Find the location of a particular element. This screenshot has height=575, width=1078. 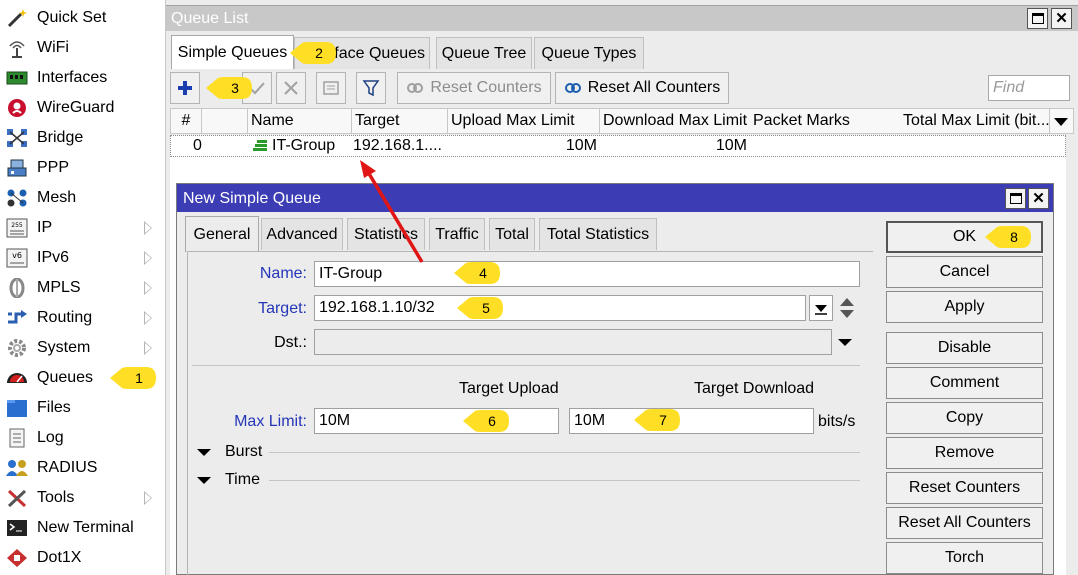

step-callout-1: 1 is located at coordinates (133, 378).